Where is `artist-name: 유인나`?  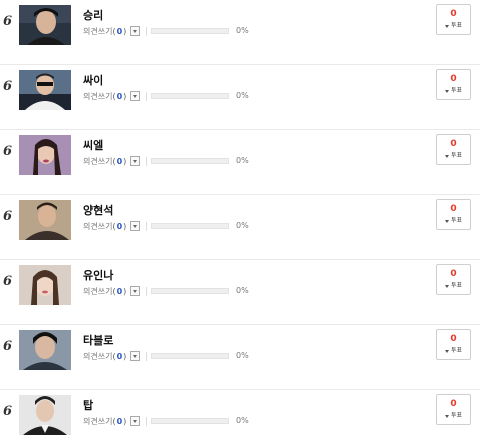
artist-name: 유인나 is located at coordinates (98, 275).